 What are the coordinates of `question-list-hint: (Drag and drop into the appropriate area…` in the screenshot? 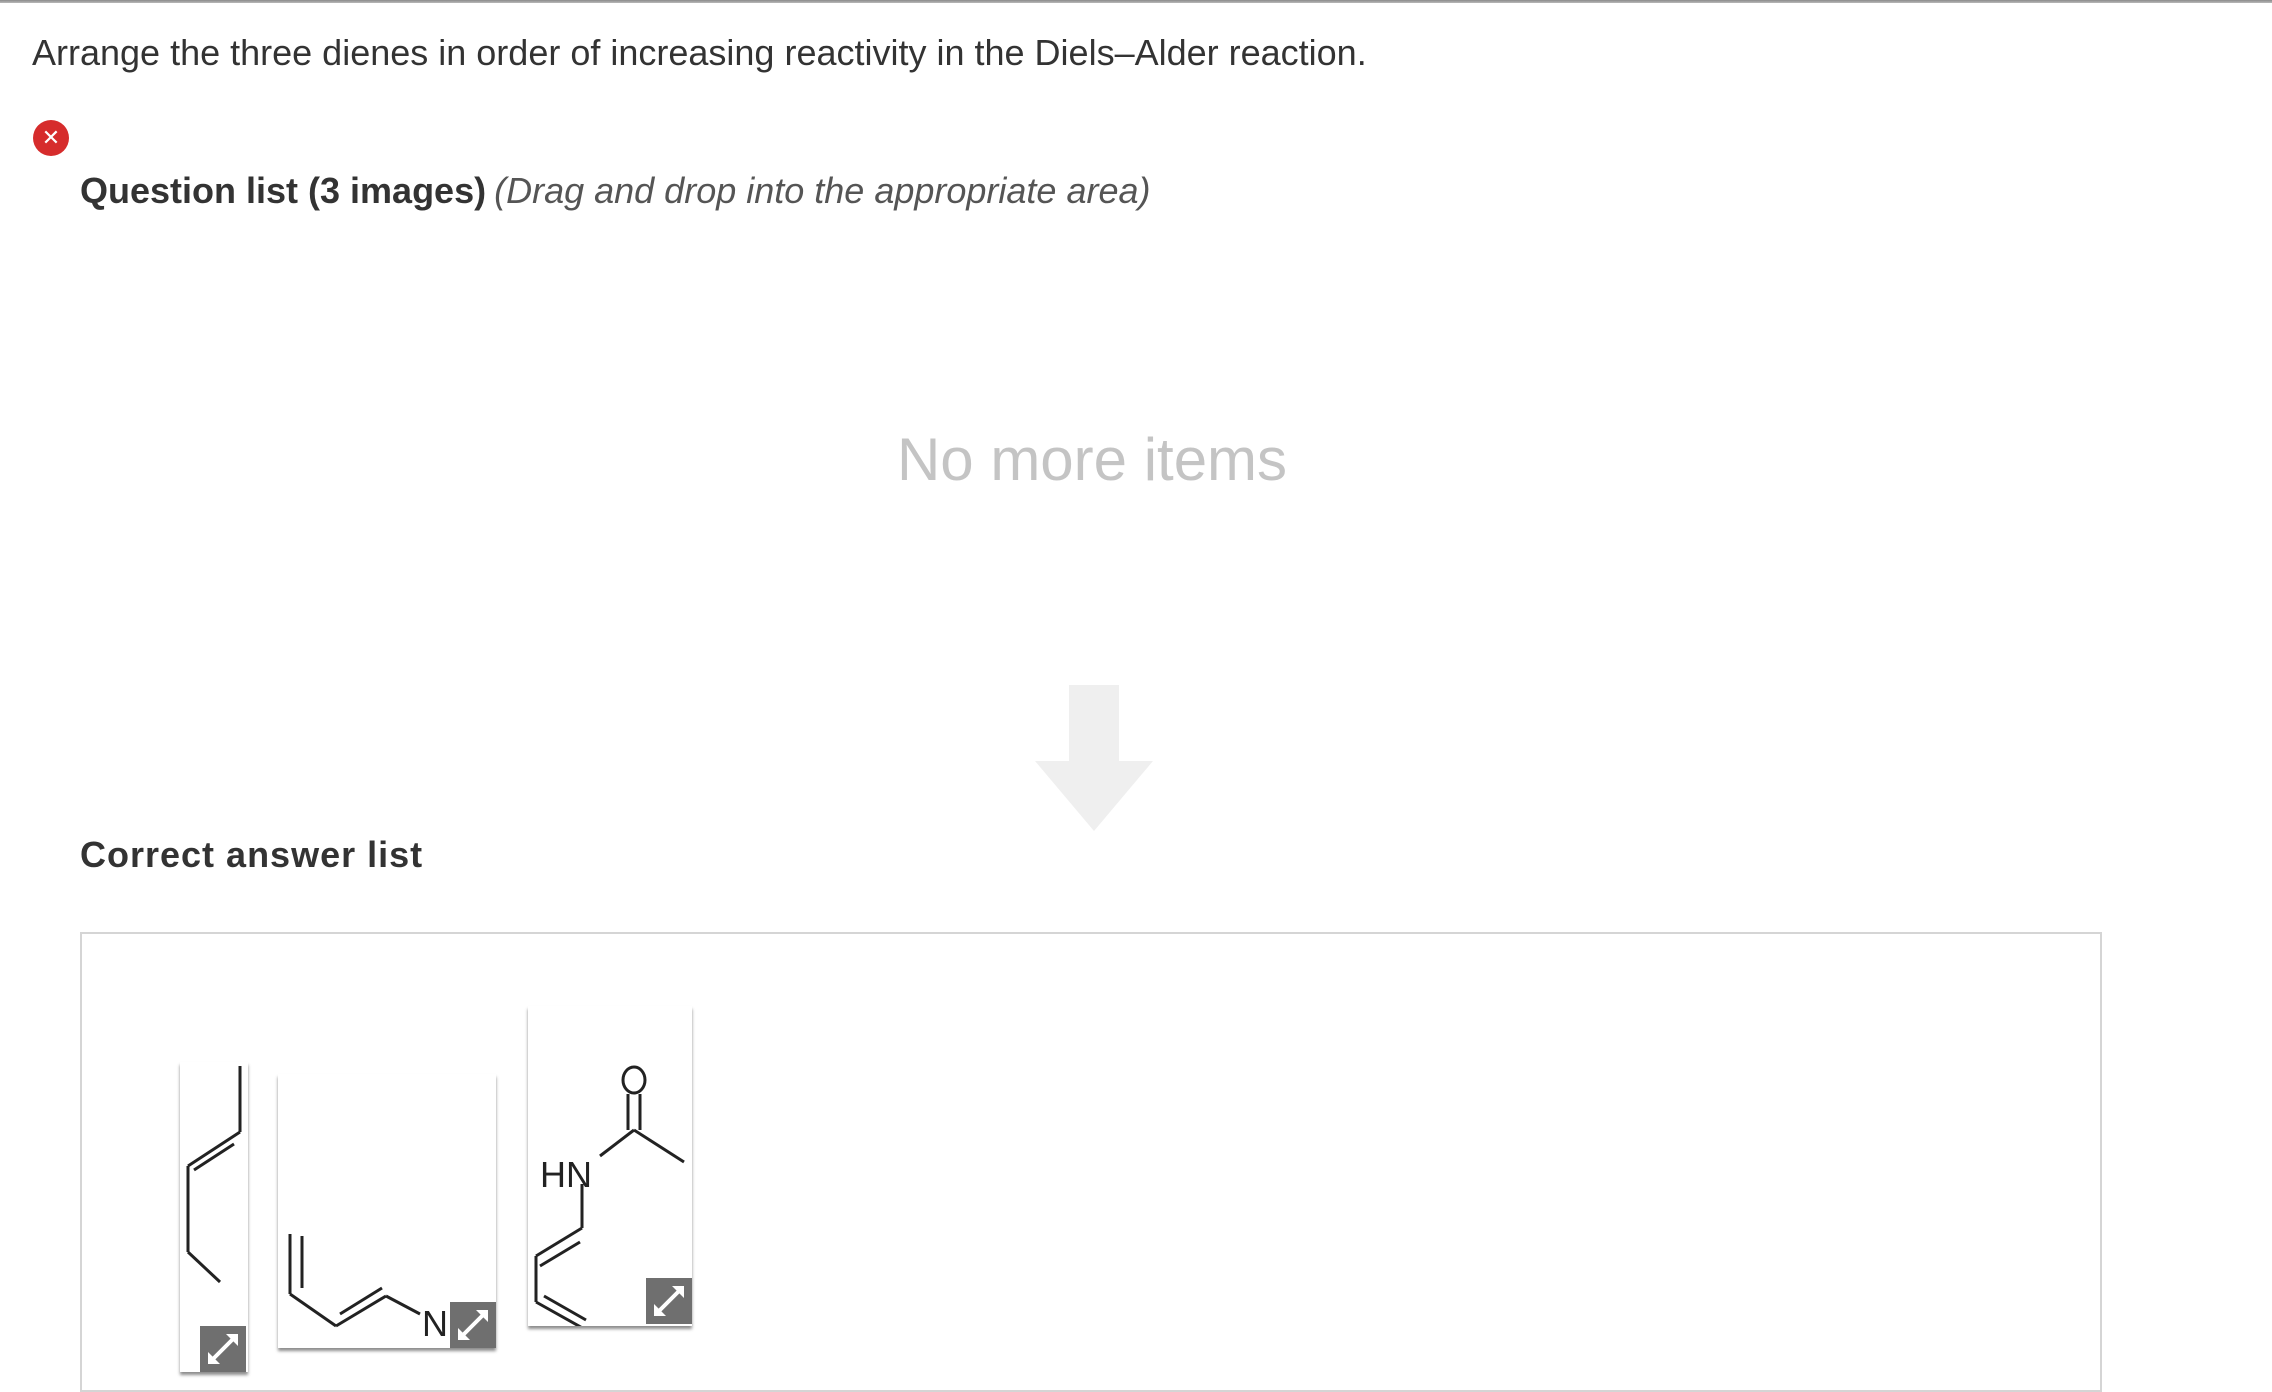 It's located at (822, 190).